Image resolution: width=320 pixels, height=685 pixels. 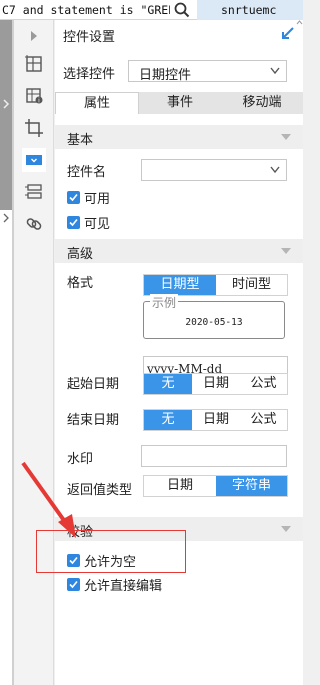 I want to click on watermark-input, so click(x=214, y=456).